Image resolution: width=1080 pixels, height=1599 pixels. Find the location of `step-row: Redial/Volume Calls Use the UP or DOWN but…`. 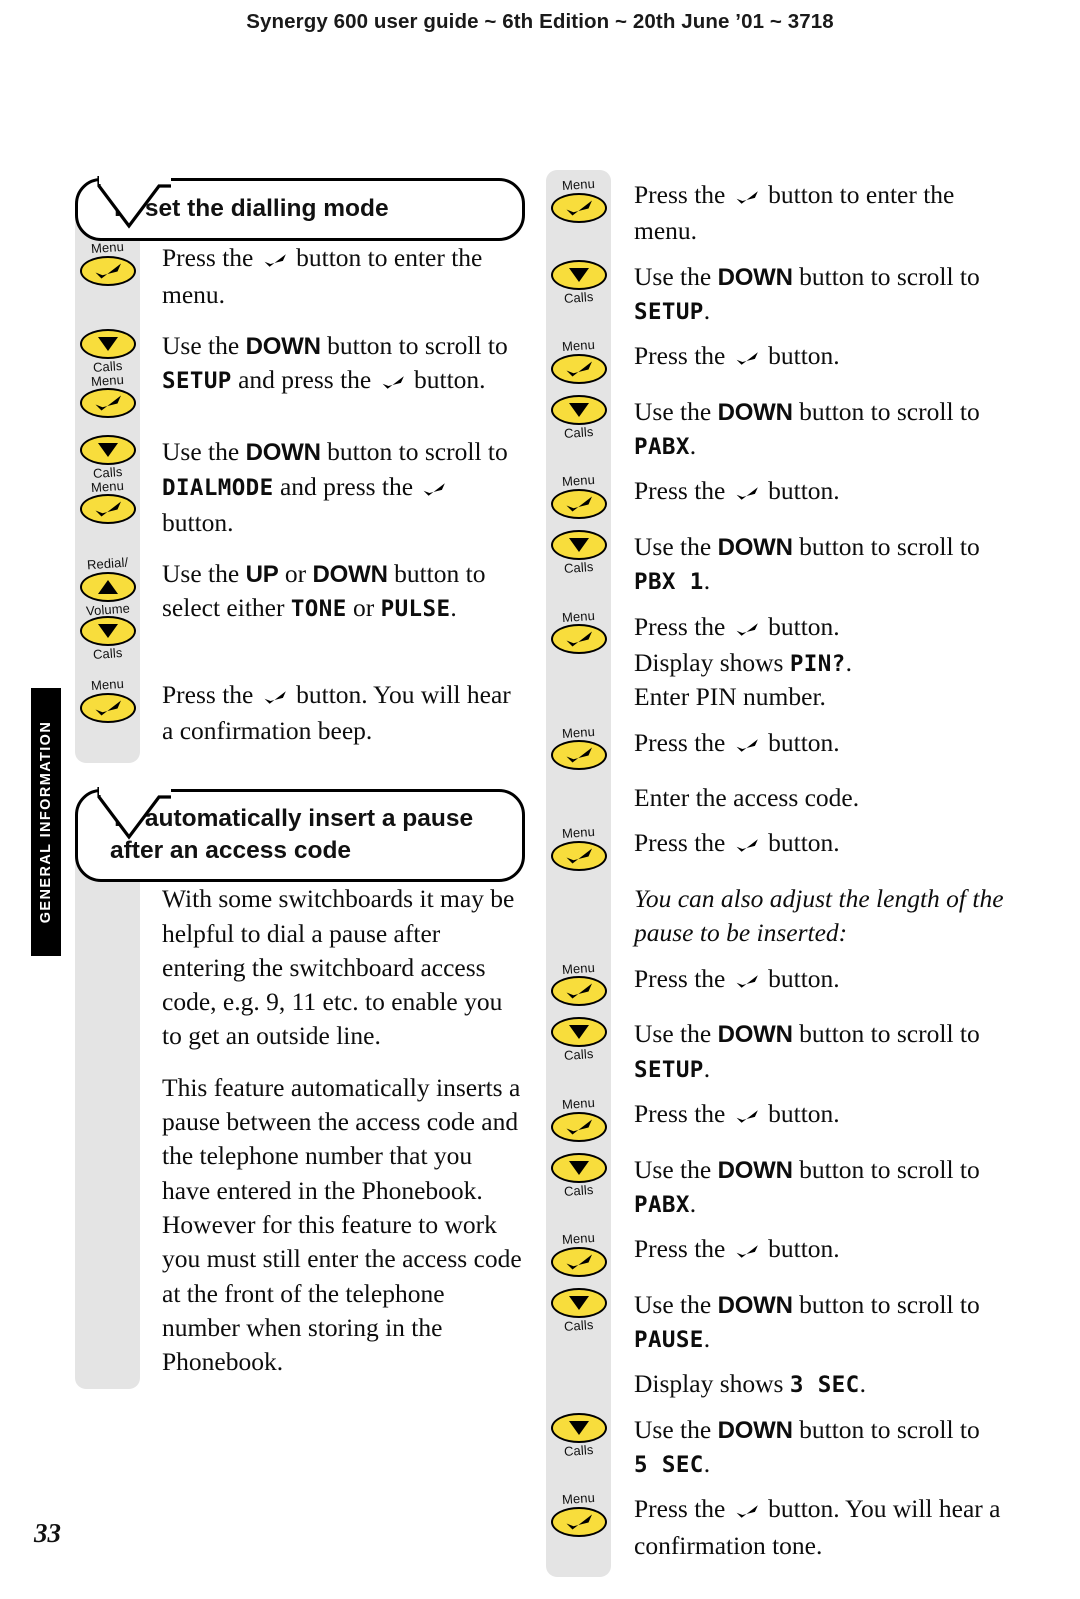

step-row: Redial/Volume Calls Use the UP or DOWN but… is located at coordinates (300, 608).